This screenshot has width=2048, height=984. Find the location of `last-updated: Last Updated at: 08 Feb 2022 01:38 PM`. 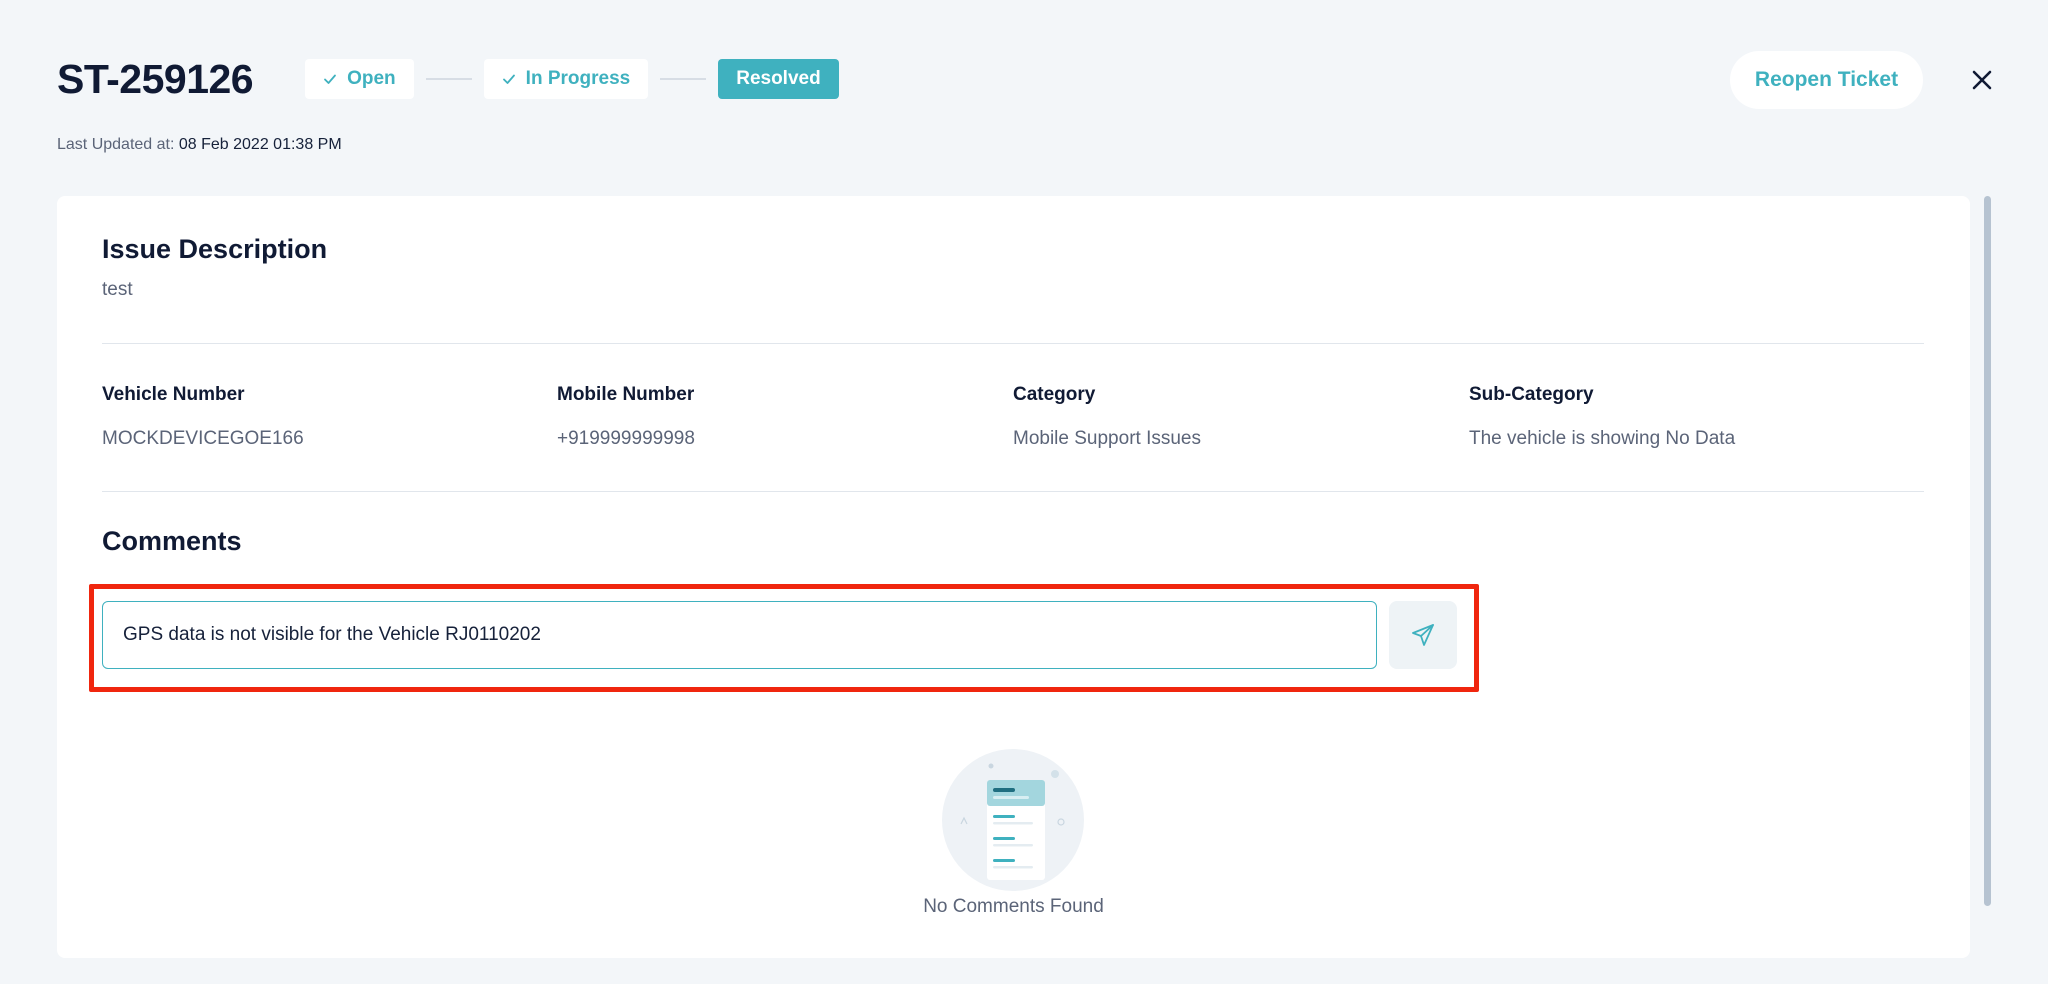

last-updated: Last Updated at: 08 Feb 2022 01:38 PM is located at coordinates (199, 145).